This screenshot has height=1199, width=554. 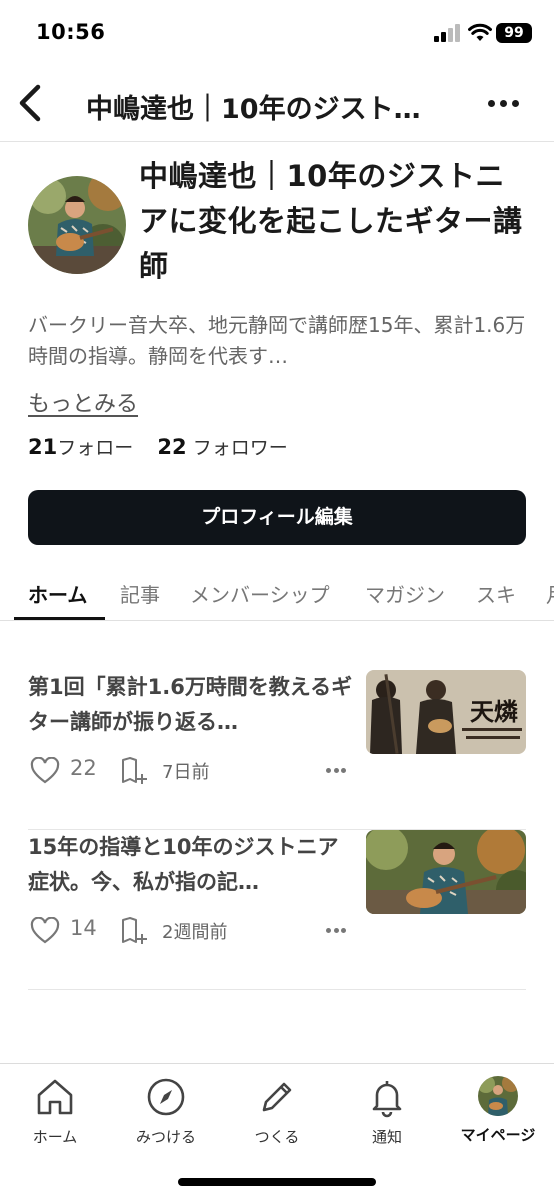 I want to click on tab-magazine: マガジン, so click(x=405, y=593).